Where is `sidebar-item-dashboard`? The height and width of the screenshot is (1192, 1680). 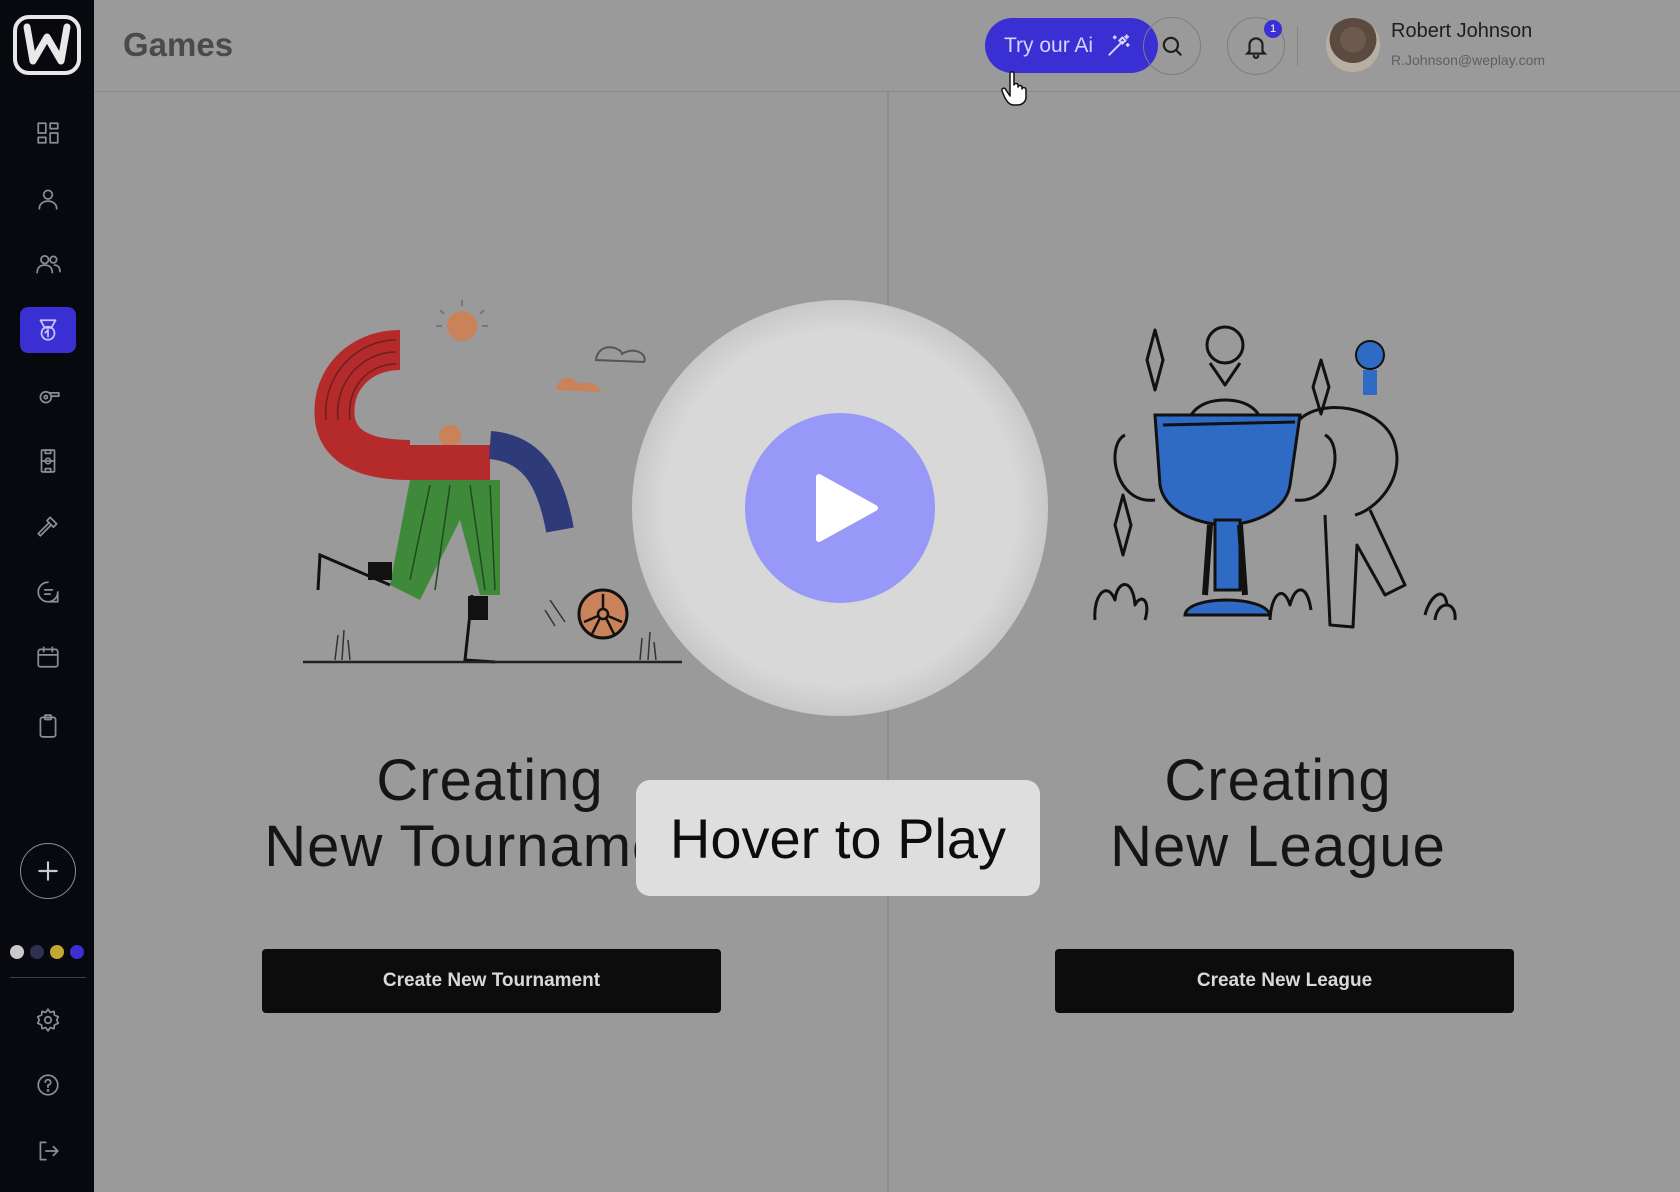
sidebar-item-dashboard is located at coordinates (48, 133).